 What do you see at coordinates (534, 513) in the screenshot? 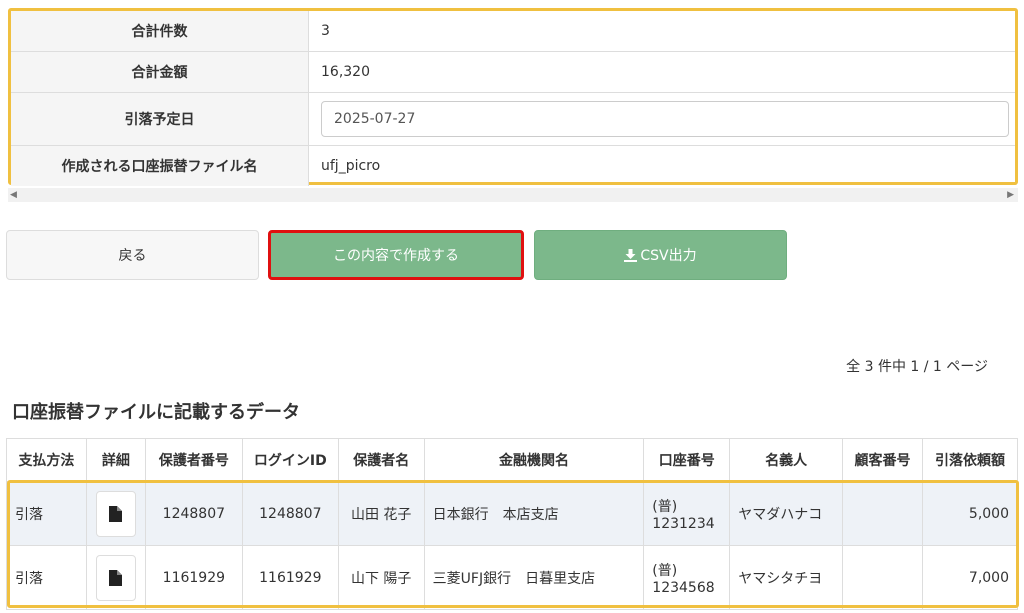
I see `bank-name-cell: 日本銀行 本店支店` at bounding box center [534, 513].